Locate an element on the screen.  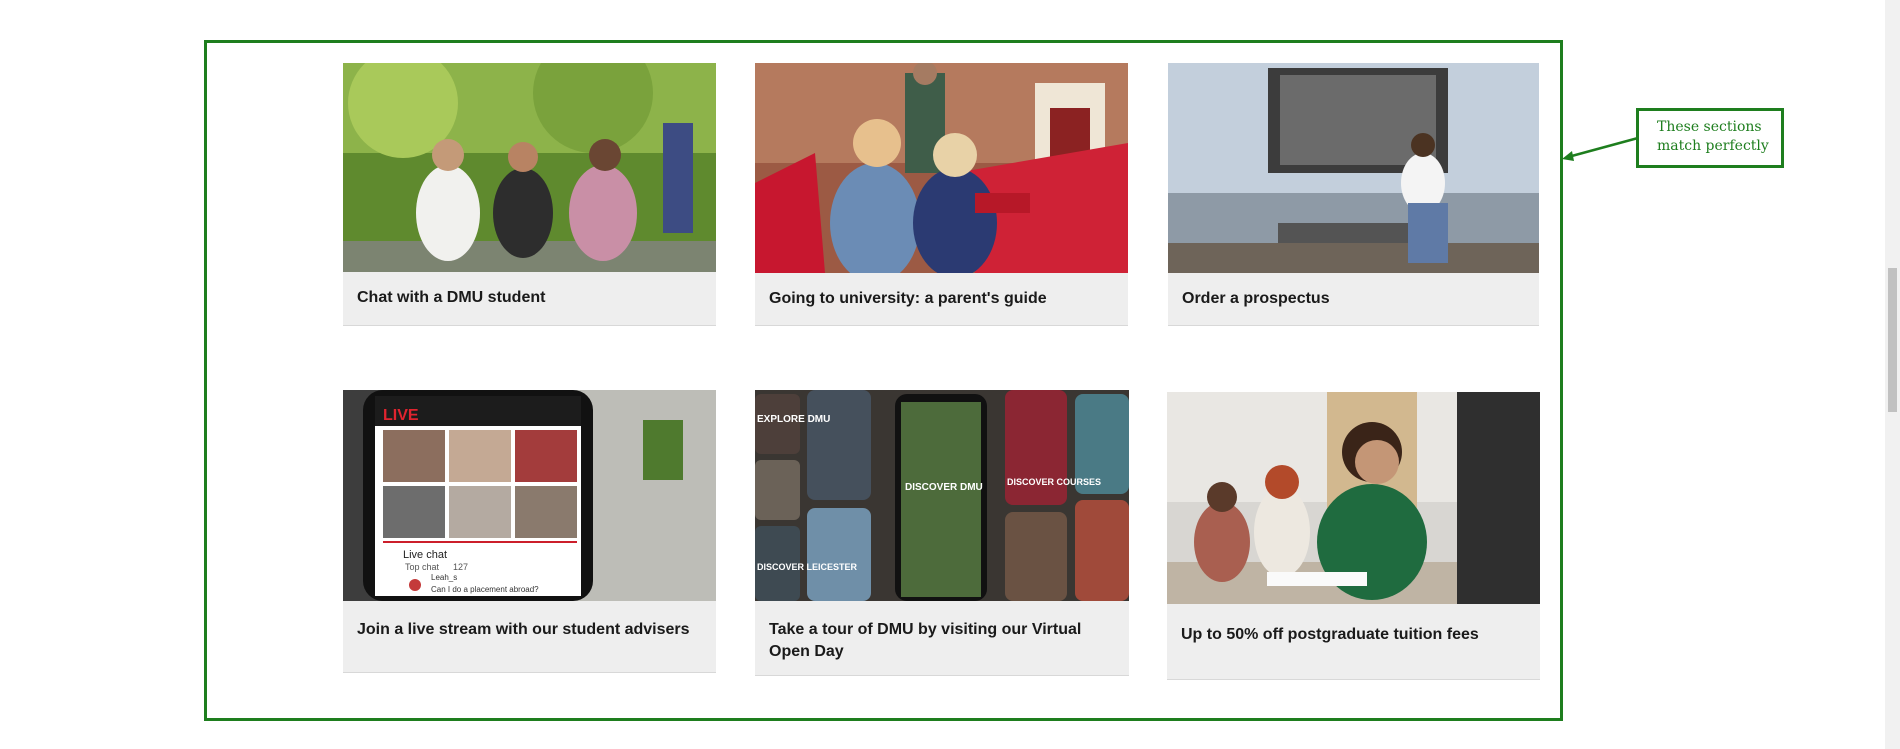
card-chat-with-student: Chat with a DMU student is located at coordinates (529, 194).